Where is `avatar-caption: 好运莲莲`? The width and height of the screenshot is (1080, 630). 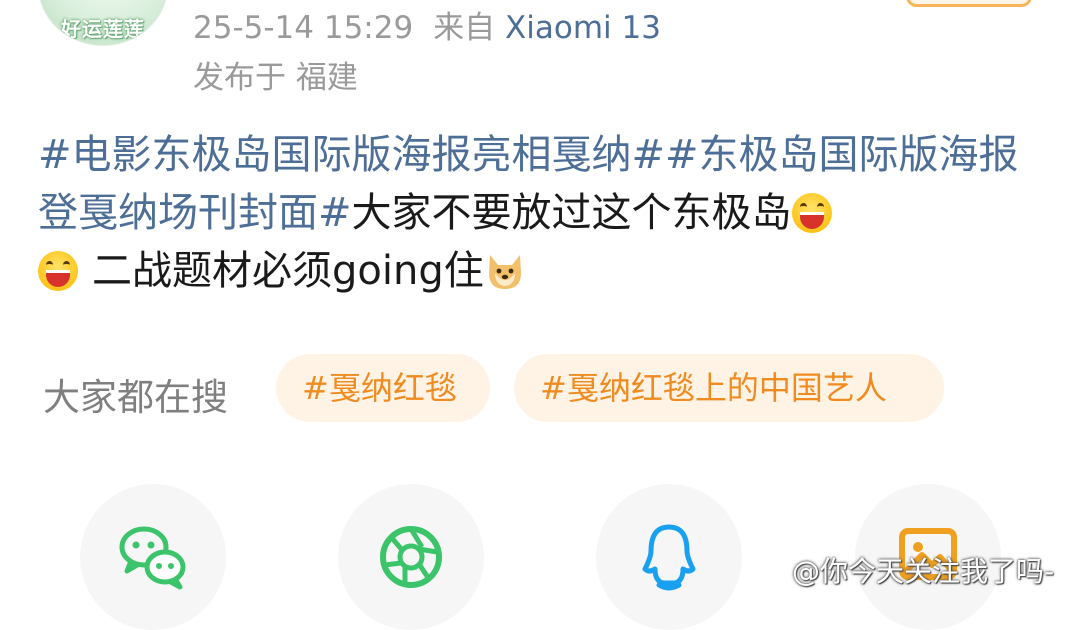 avatar-caption: 好运莲莲 is located at coordinates (103, 29).